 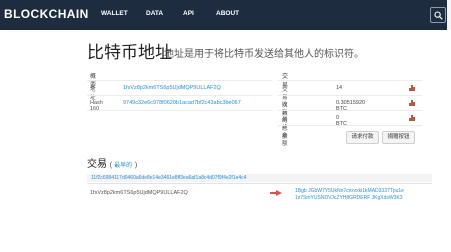 What do you see at coordinates (349, 198) in the screenshot?
I see `tx-to-address: 1z7SmYUSNDVJcZYH8GRDERF JKgXdsW3K3` at bounding box center [349, 198].